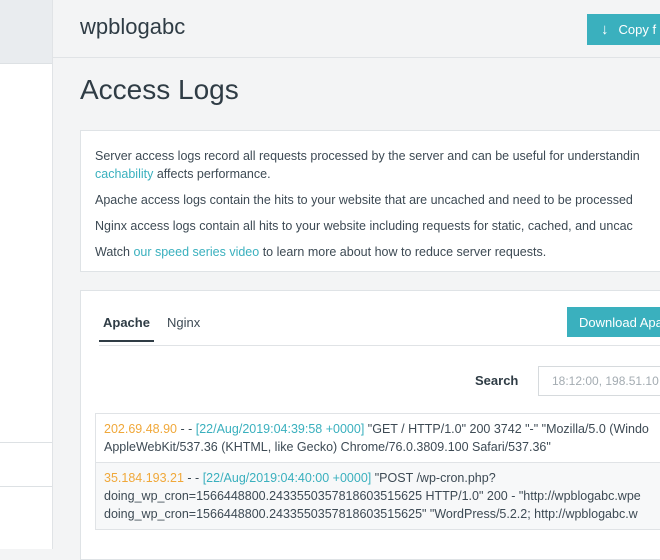 Image resolution: width=660 pixels, height=560 pixels. I want to click on arrow-down-icon: ↓, so click(605, 29).